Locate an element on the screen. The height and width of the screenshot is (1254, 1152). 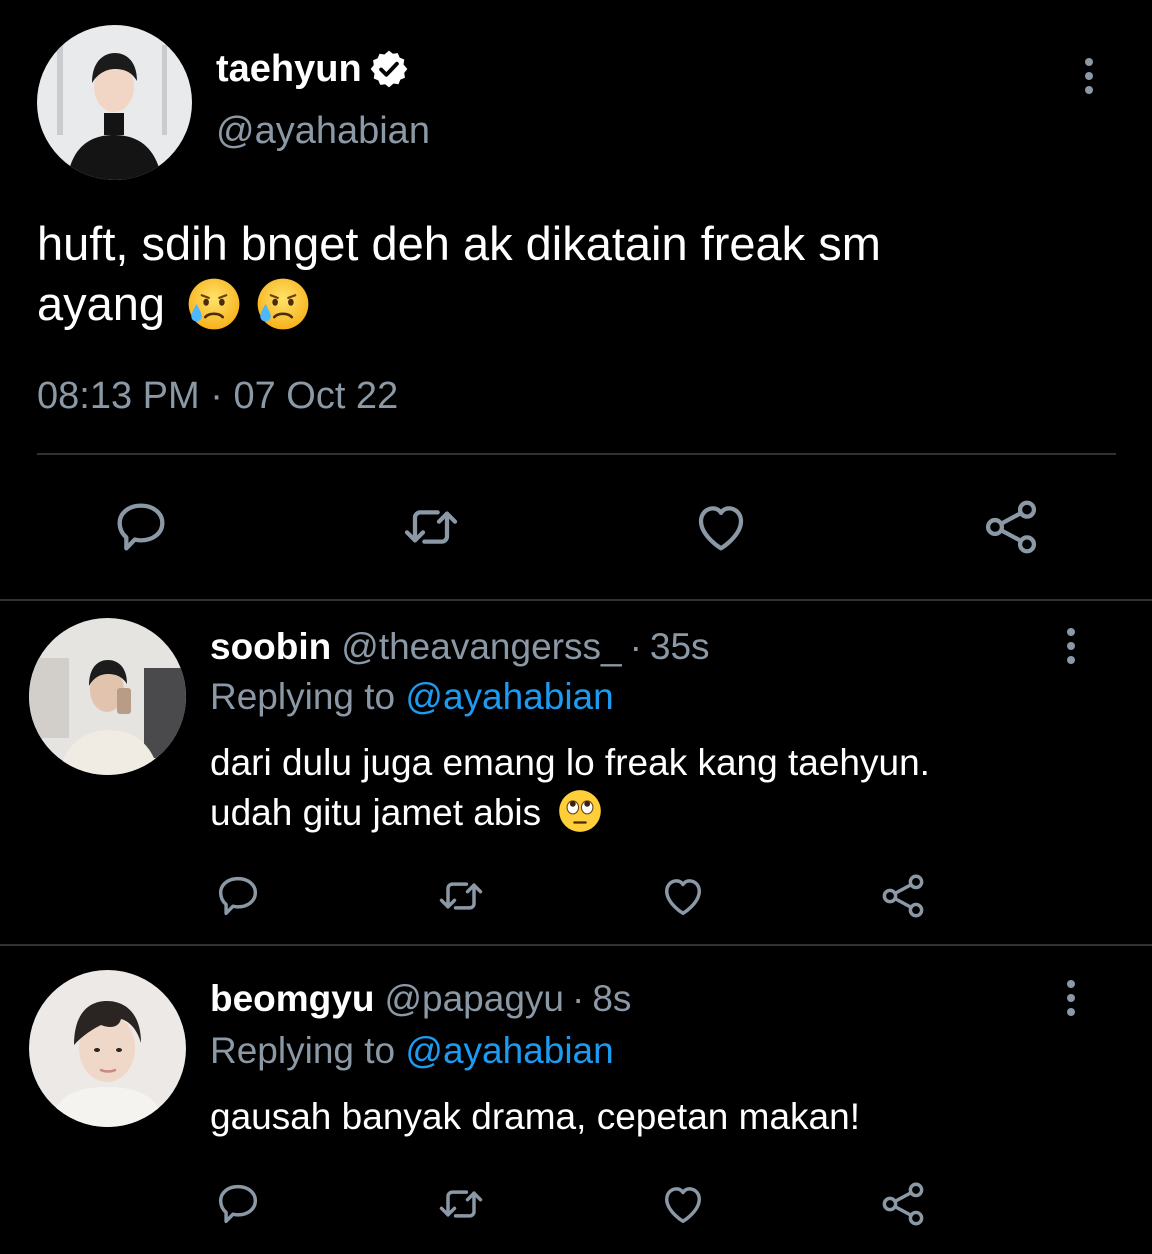
reply-header: soobin @theavangerss_ · 35s is located at coordinates (460, 647).